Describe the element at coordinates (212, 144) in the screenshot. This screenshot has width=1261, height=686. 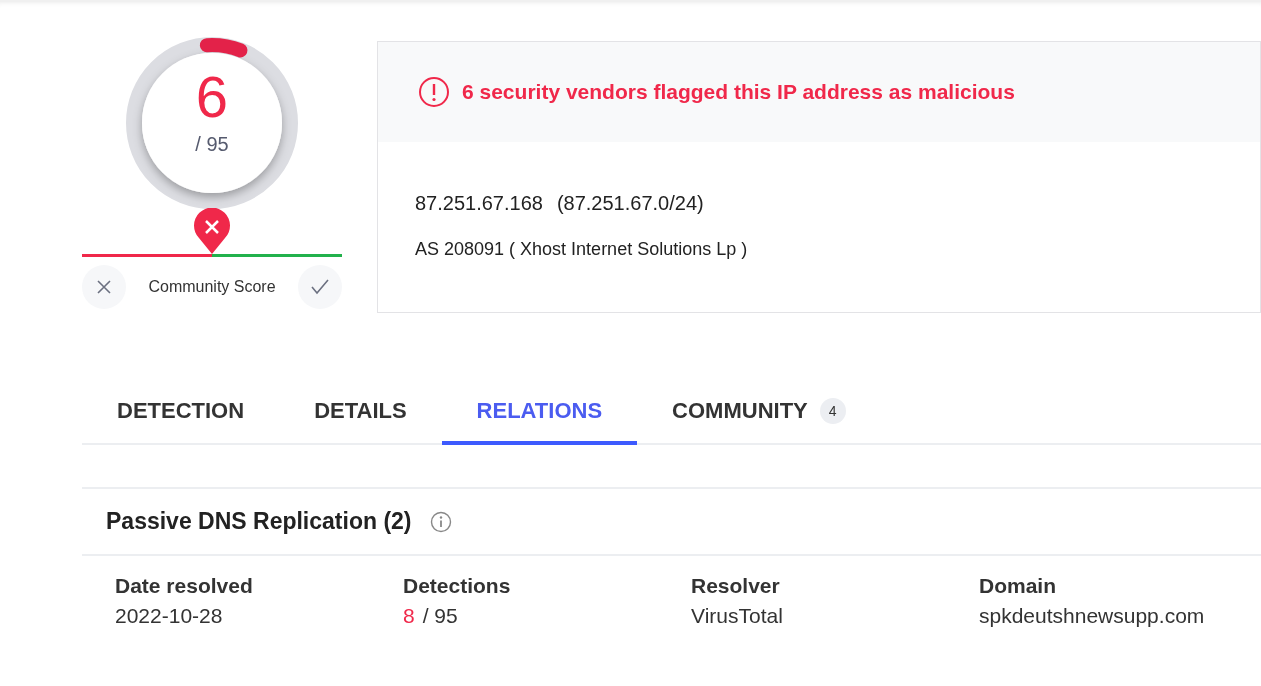
I see `detection-total: / 95` at that location.